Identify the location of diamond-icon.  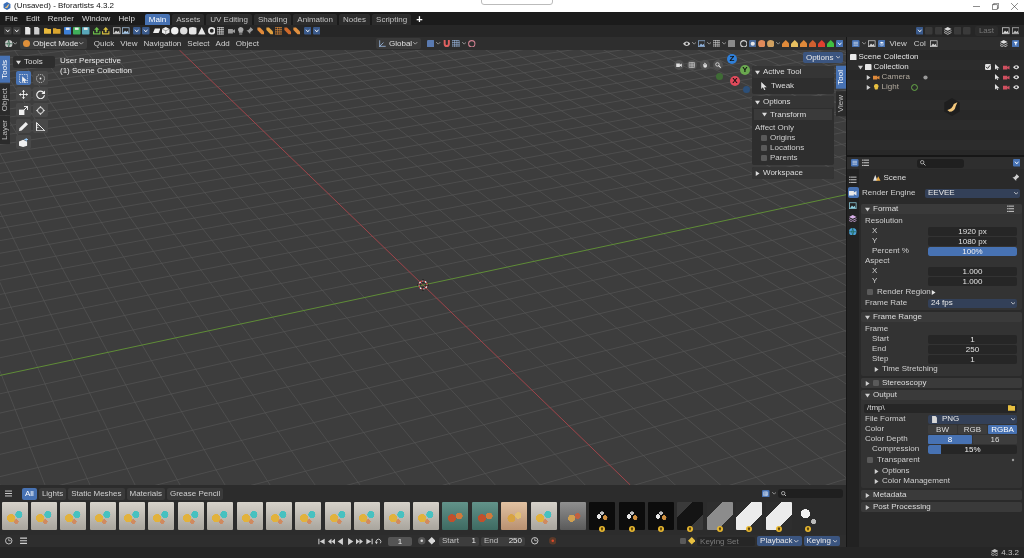
(431, 541).